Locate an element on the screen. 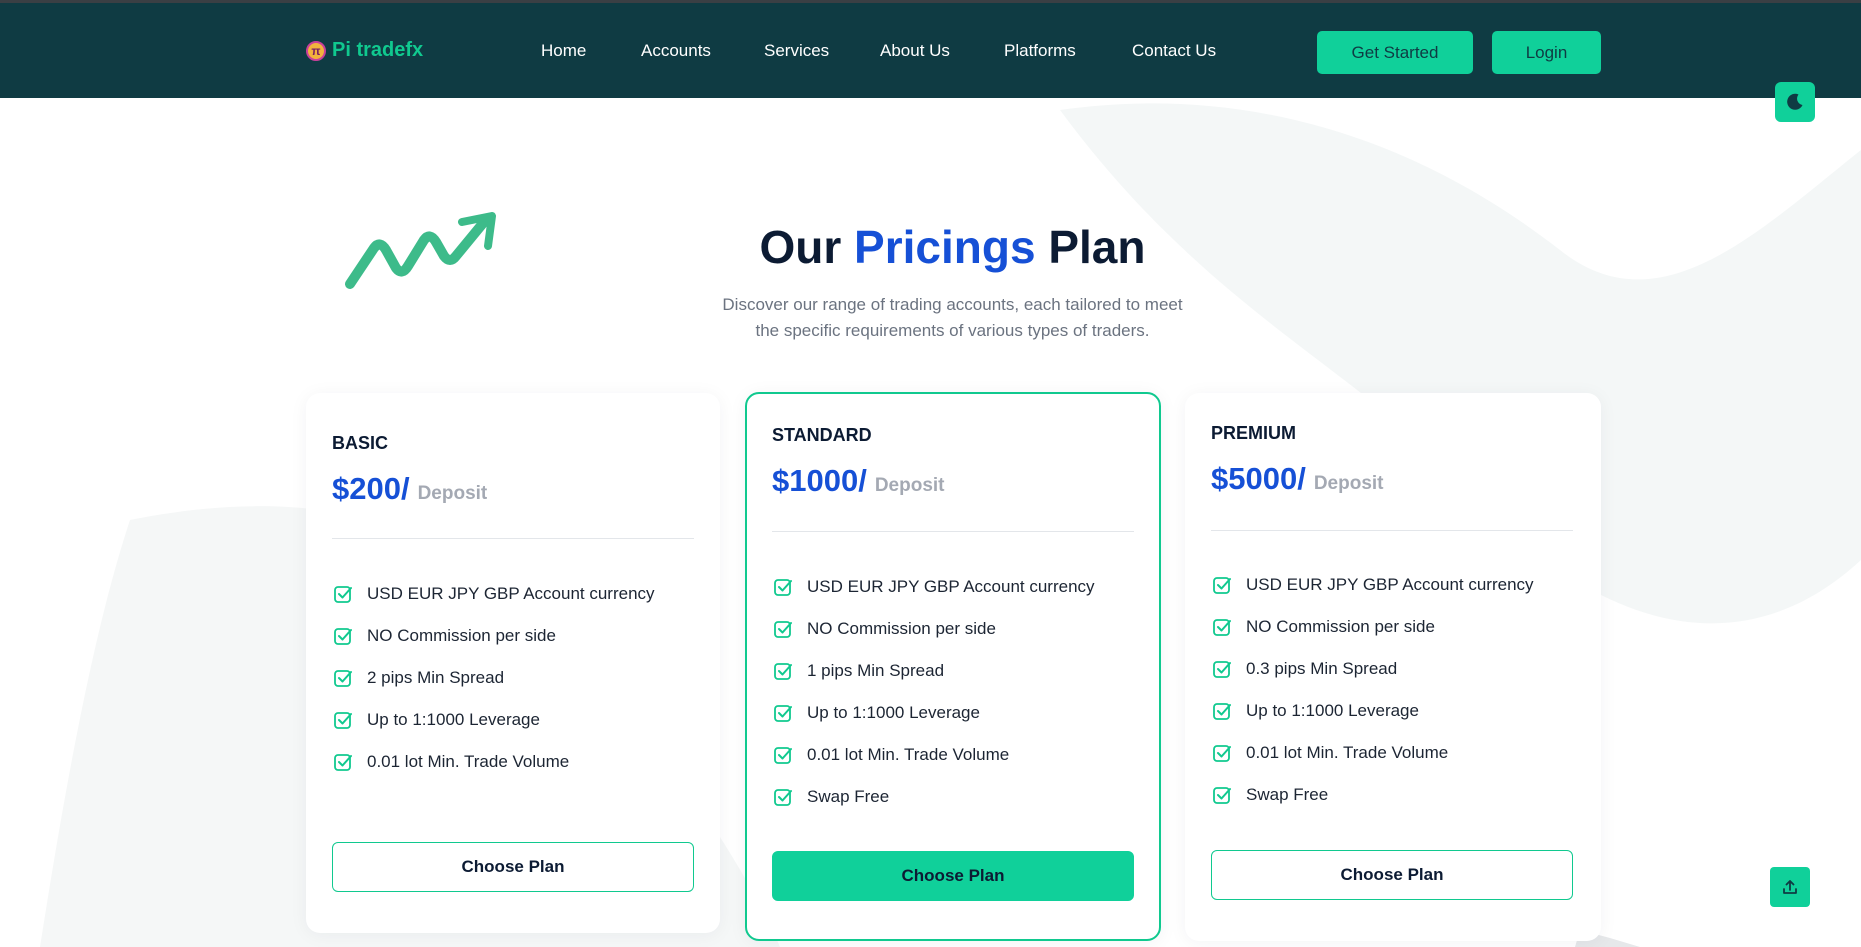 The width and height of the screenshot is (1861, 947). title-highlight: Pricings is located at coordinates (945, 247).